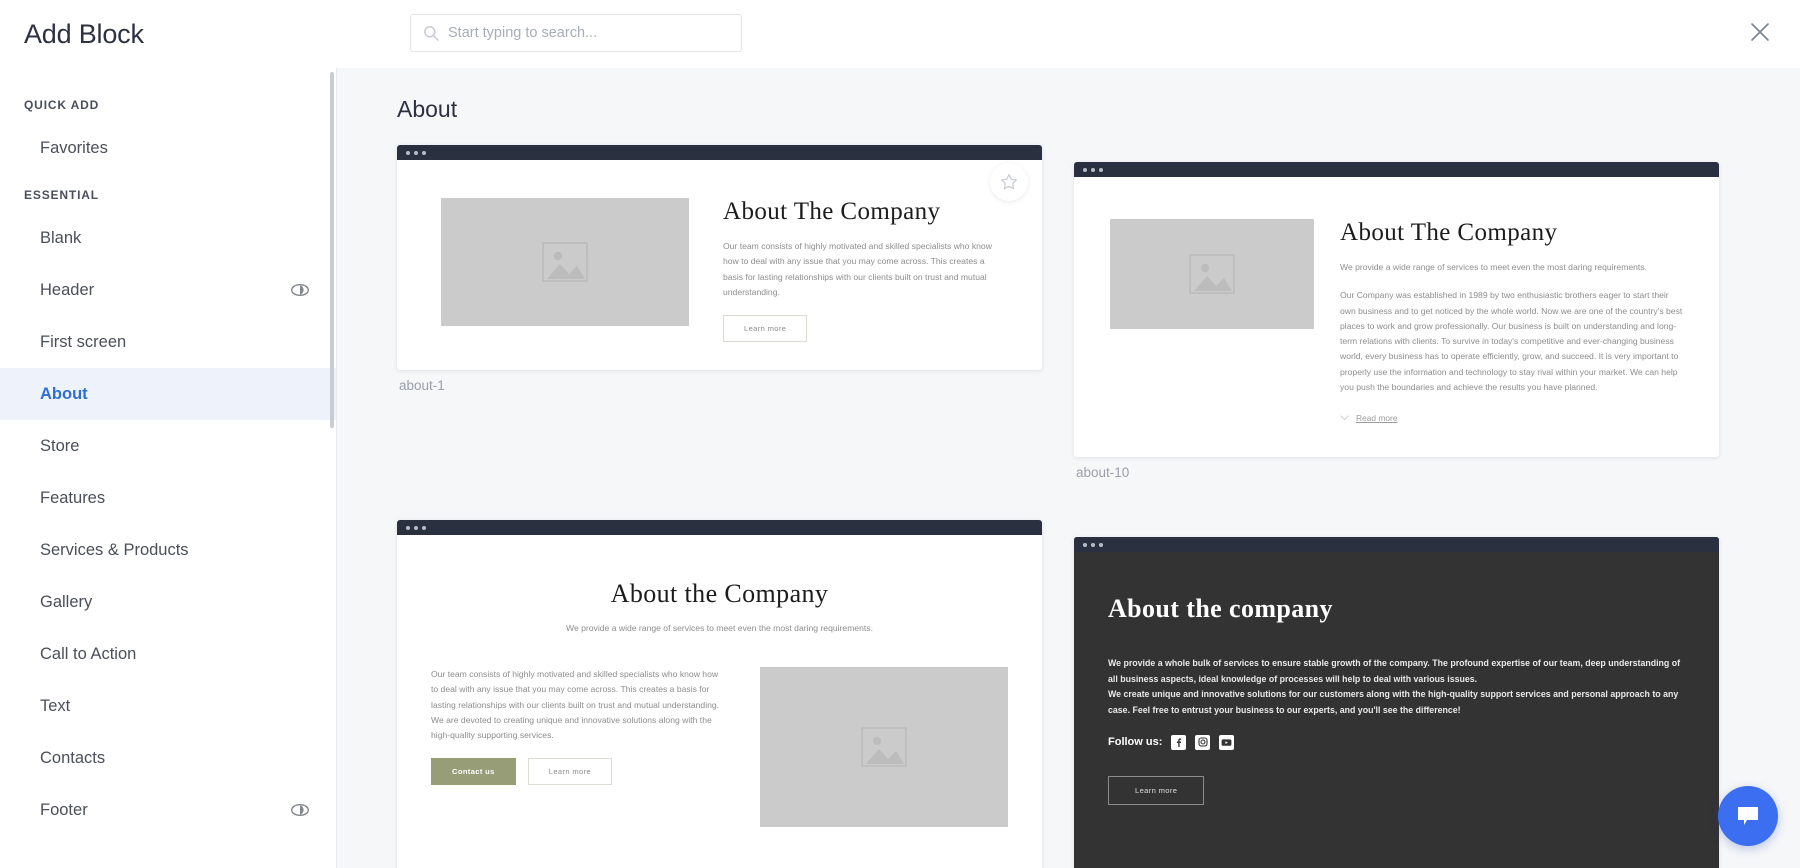  I want to click on sidebar-item-contacts: Contacts, so click(168, 758).